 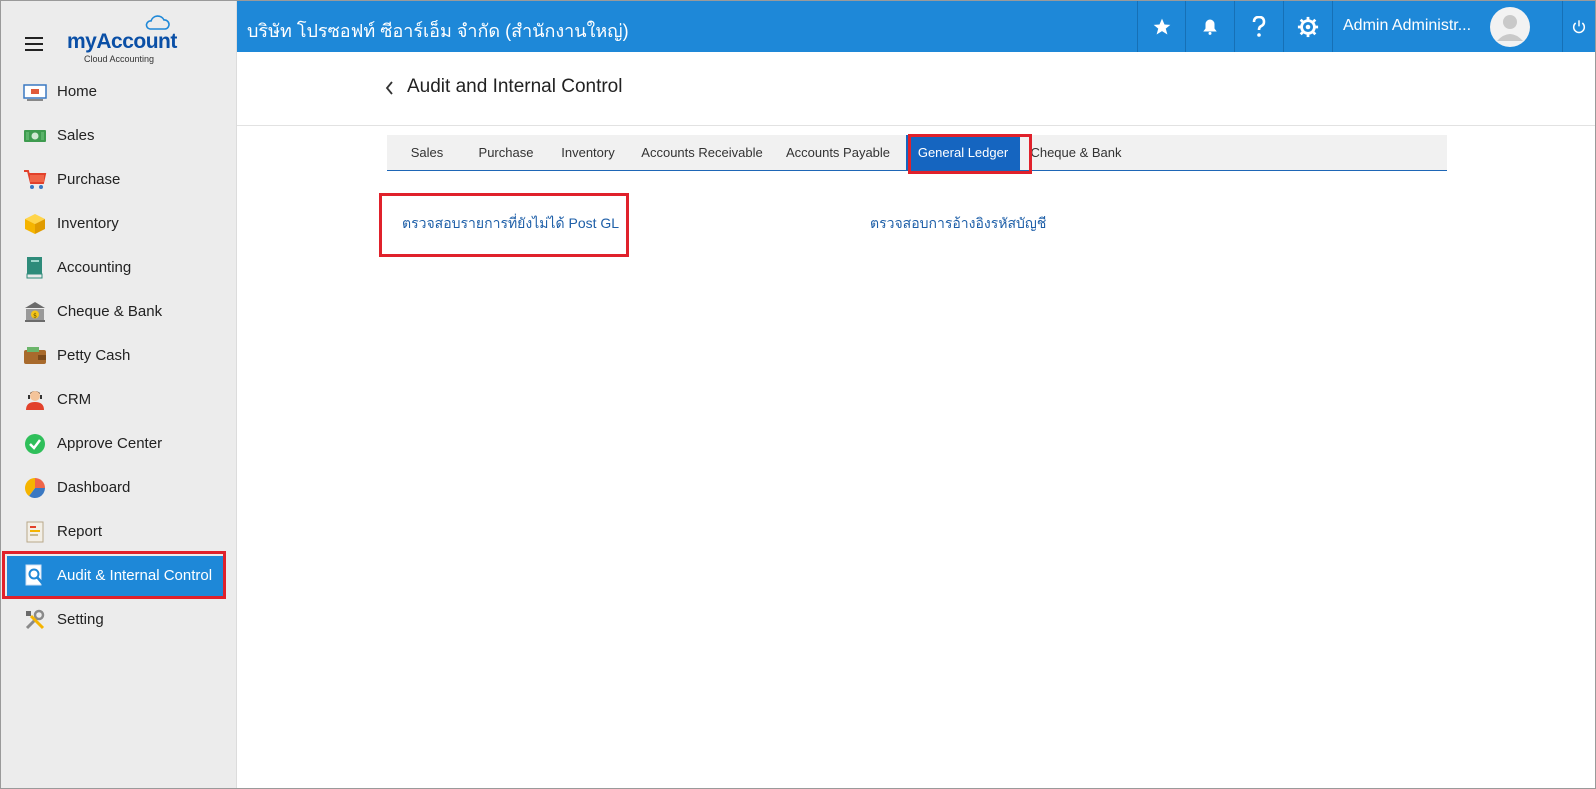 What do you see at coordinates (838, 152) in the screenshot?
I see `tab-accounts-payable: Accounts Payable` at bounding box center [838, 152].